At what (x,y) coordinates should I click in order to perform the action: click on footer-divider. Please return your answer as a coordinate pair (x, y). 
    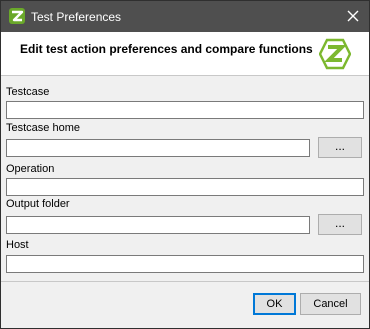
    Looking at the image, I should click on (185, 281).